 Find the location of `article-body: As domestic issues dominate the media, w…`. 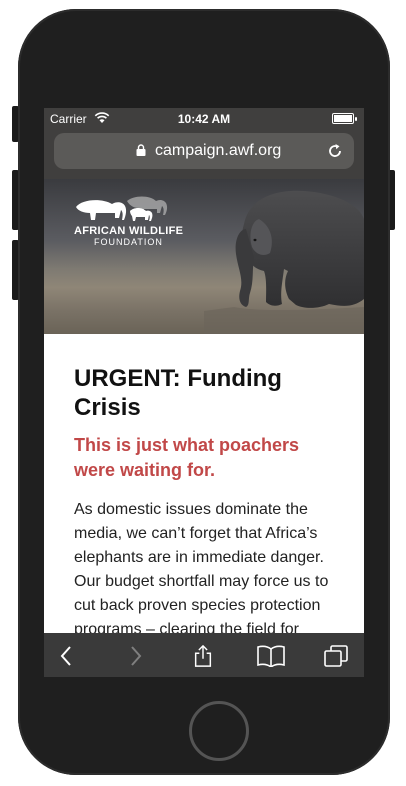

article-body: As domestic issues dominate the media, w… is located at coordinates (201, 569).